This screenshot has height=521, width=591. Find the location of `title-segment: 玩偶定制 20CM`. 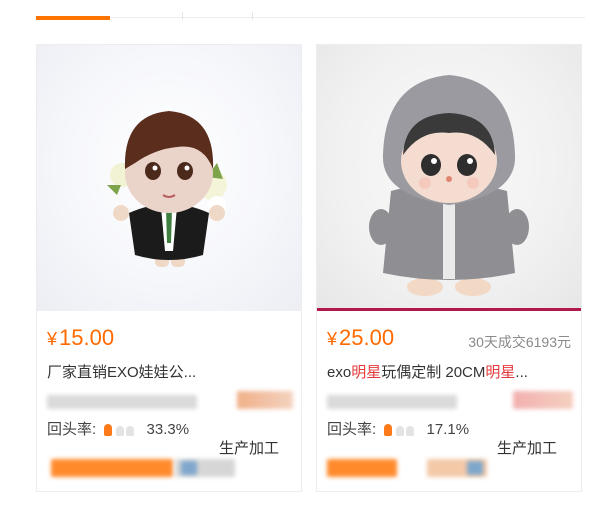

title-segment: 玩偶定制 20CM is located at coordinates (433, 372).